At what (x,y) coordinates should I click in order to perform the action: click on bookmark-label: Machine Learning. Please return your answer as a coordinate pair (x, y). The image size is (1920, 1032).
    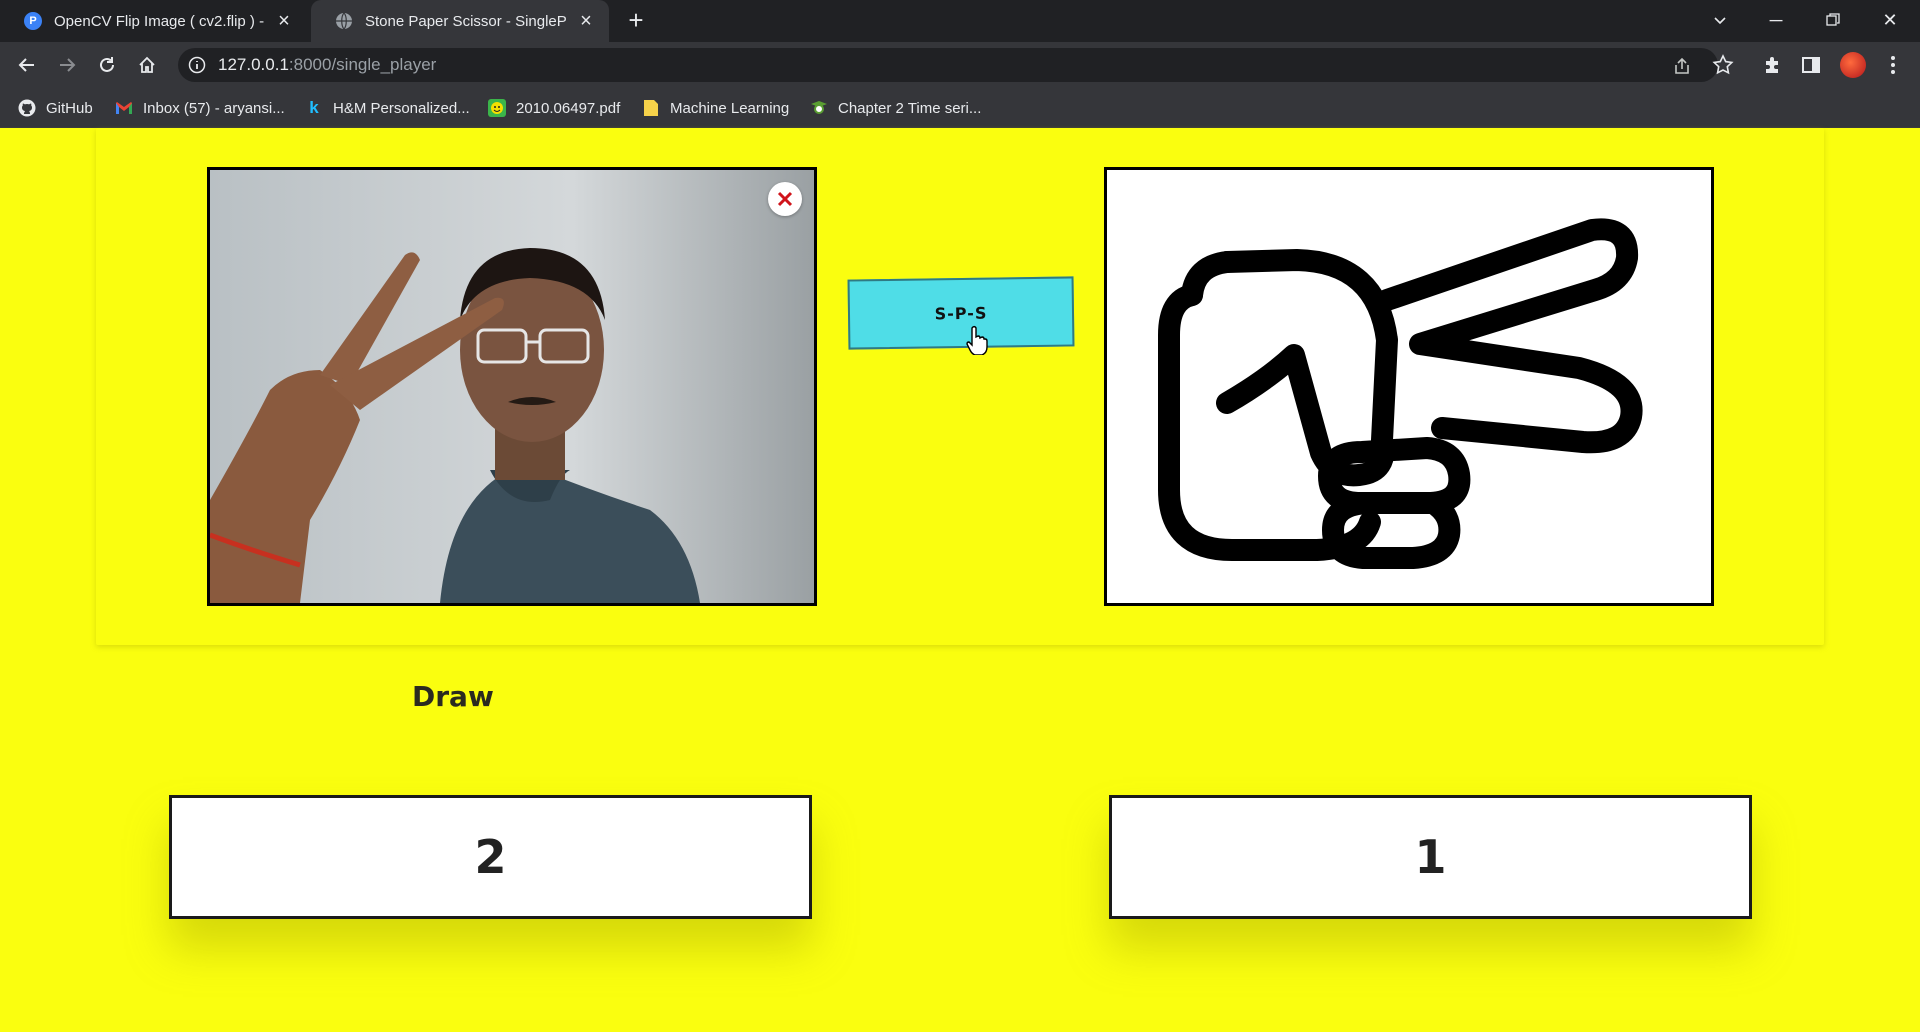
    Looking at the image, I should click on (730, 108).